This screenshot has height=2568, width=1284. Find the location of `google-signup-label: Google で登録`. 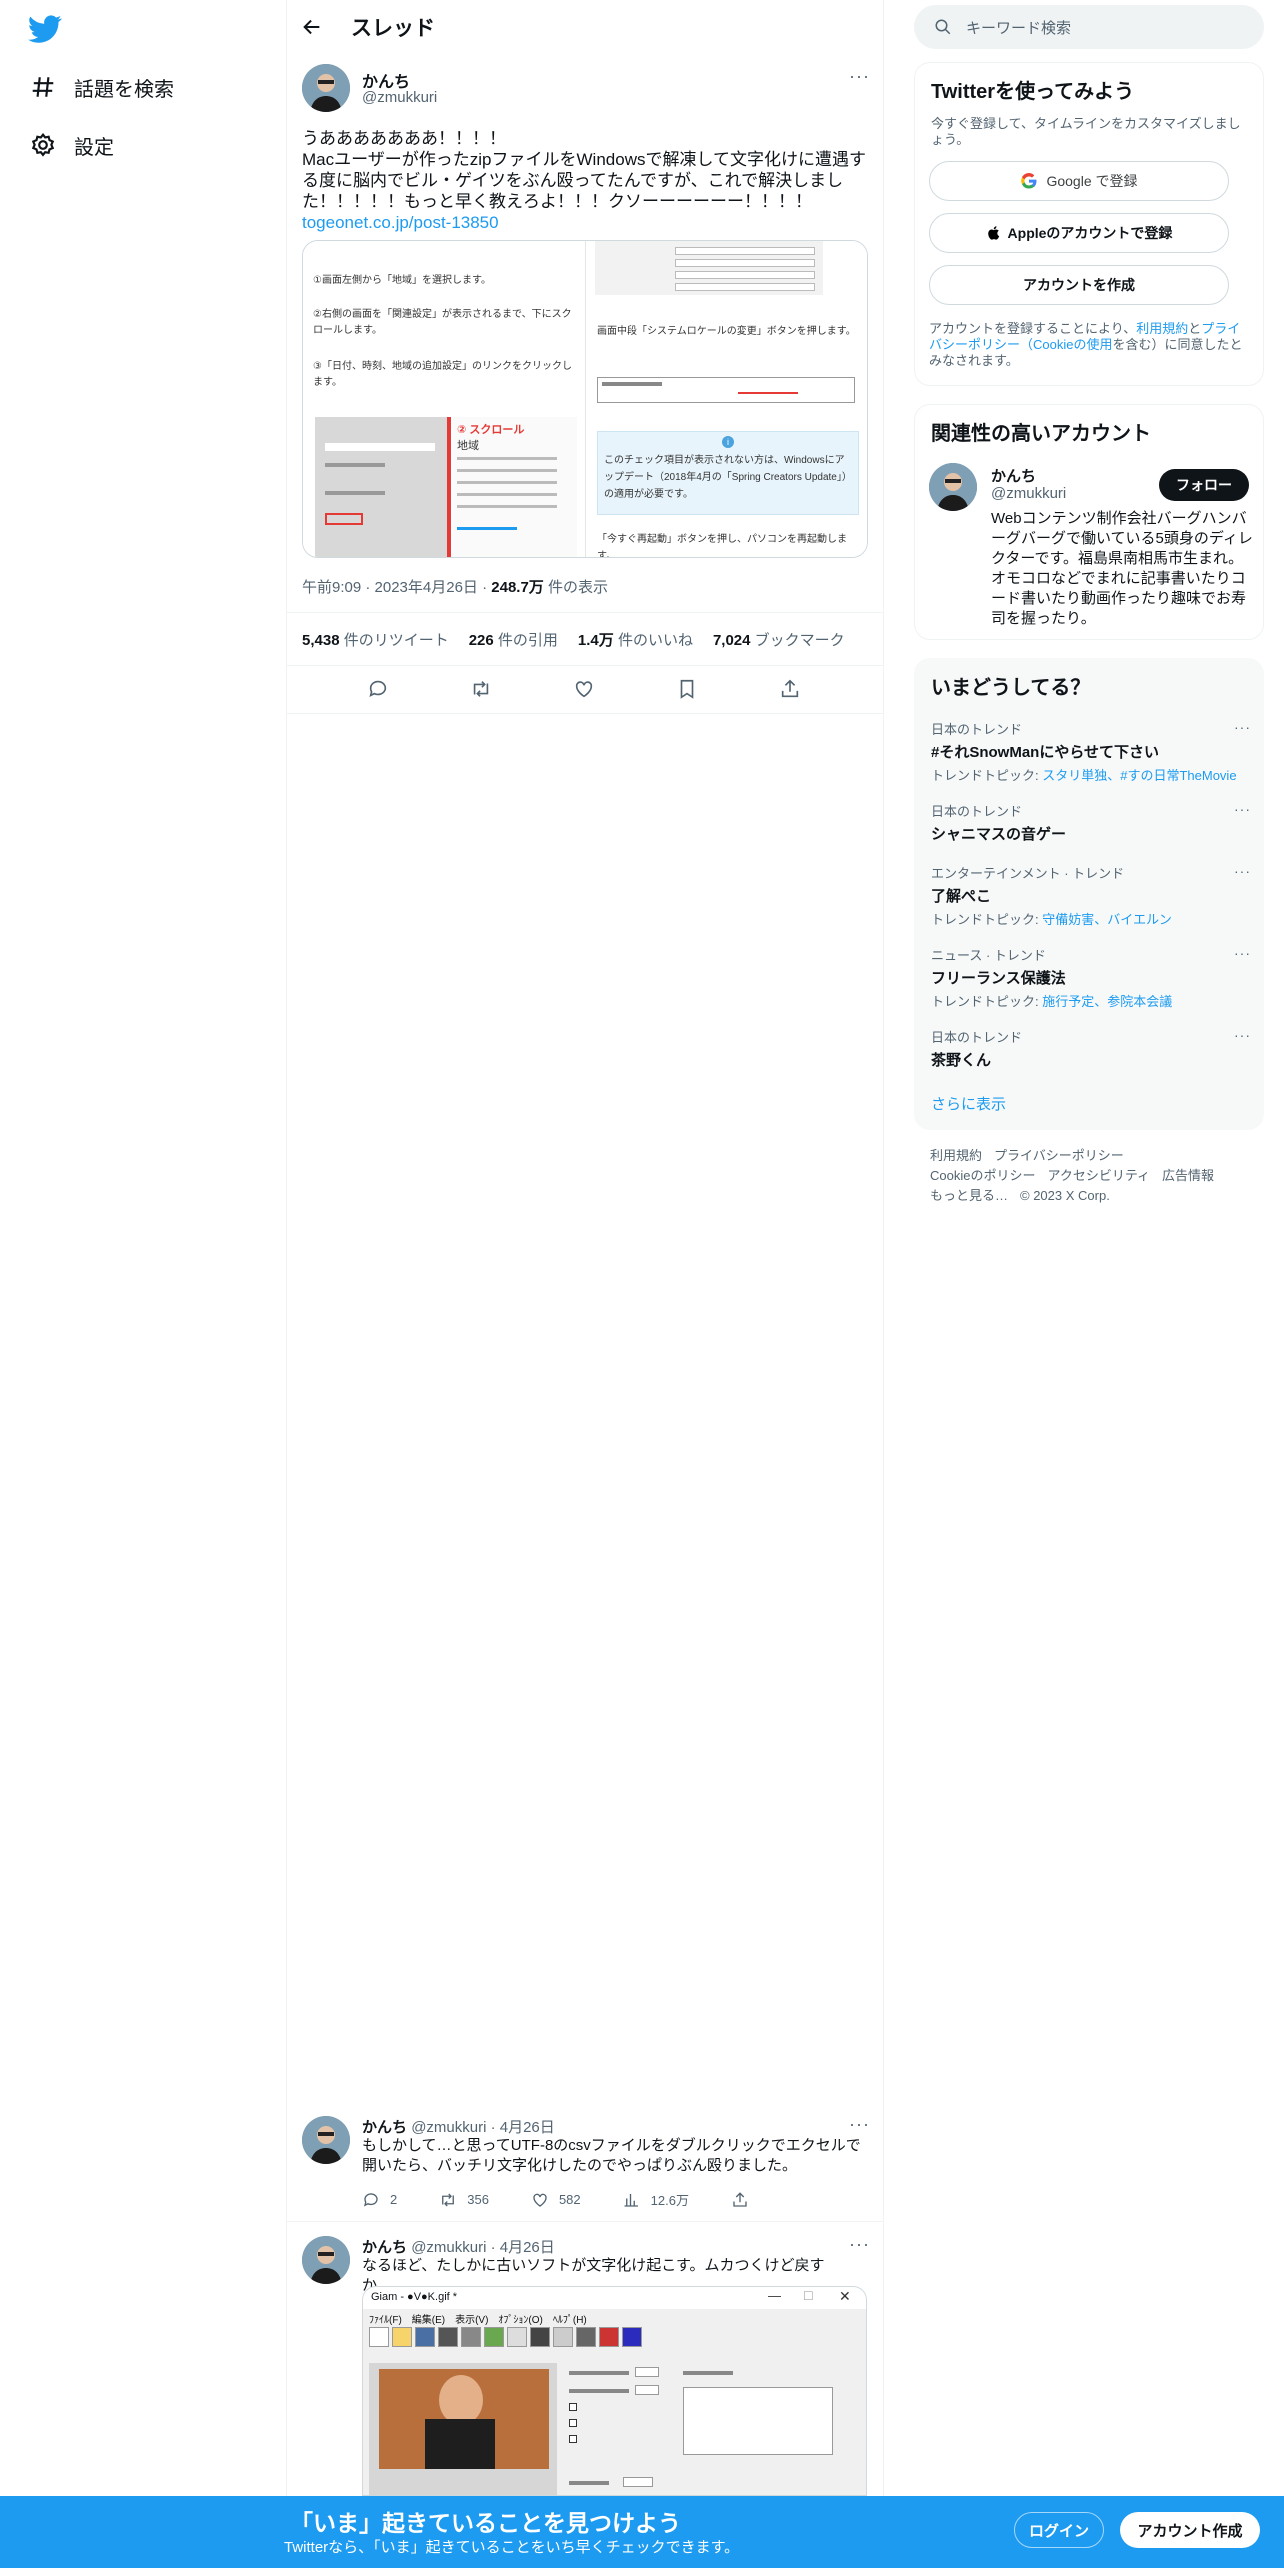

google-signup-label: Google で登録 is located at coordinates (1092, 181).